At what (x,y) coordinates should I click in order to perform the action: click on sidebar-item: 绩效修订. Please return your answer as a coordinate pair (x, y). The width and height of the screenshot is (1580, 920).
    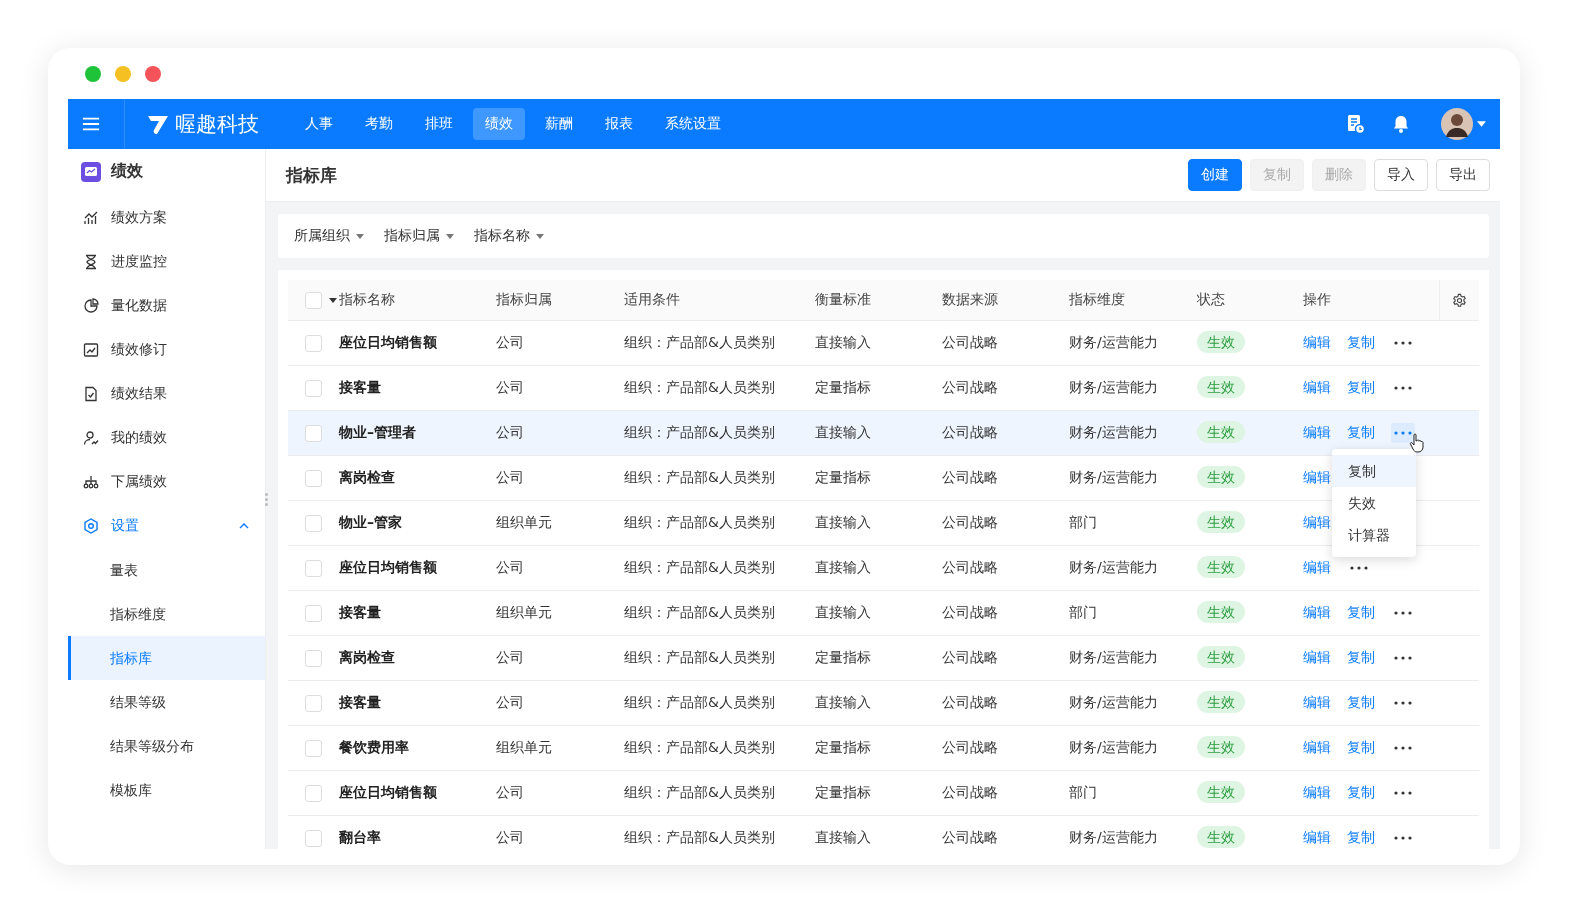
    Looking at the image, I should click on (166, 350).